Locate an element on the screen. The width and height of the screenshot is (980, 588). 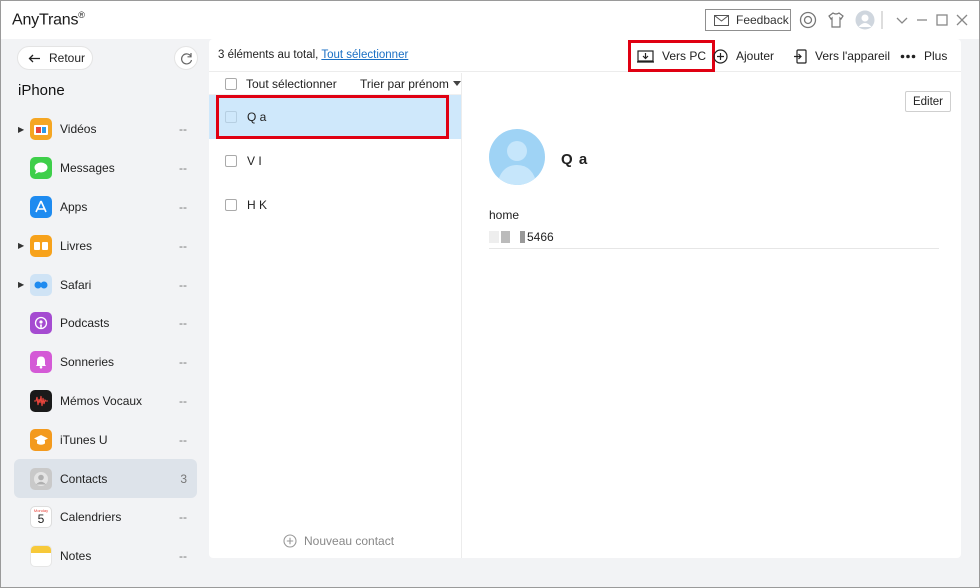
sidebar-item-label: Sonneries is located at coordinates (87, 362).